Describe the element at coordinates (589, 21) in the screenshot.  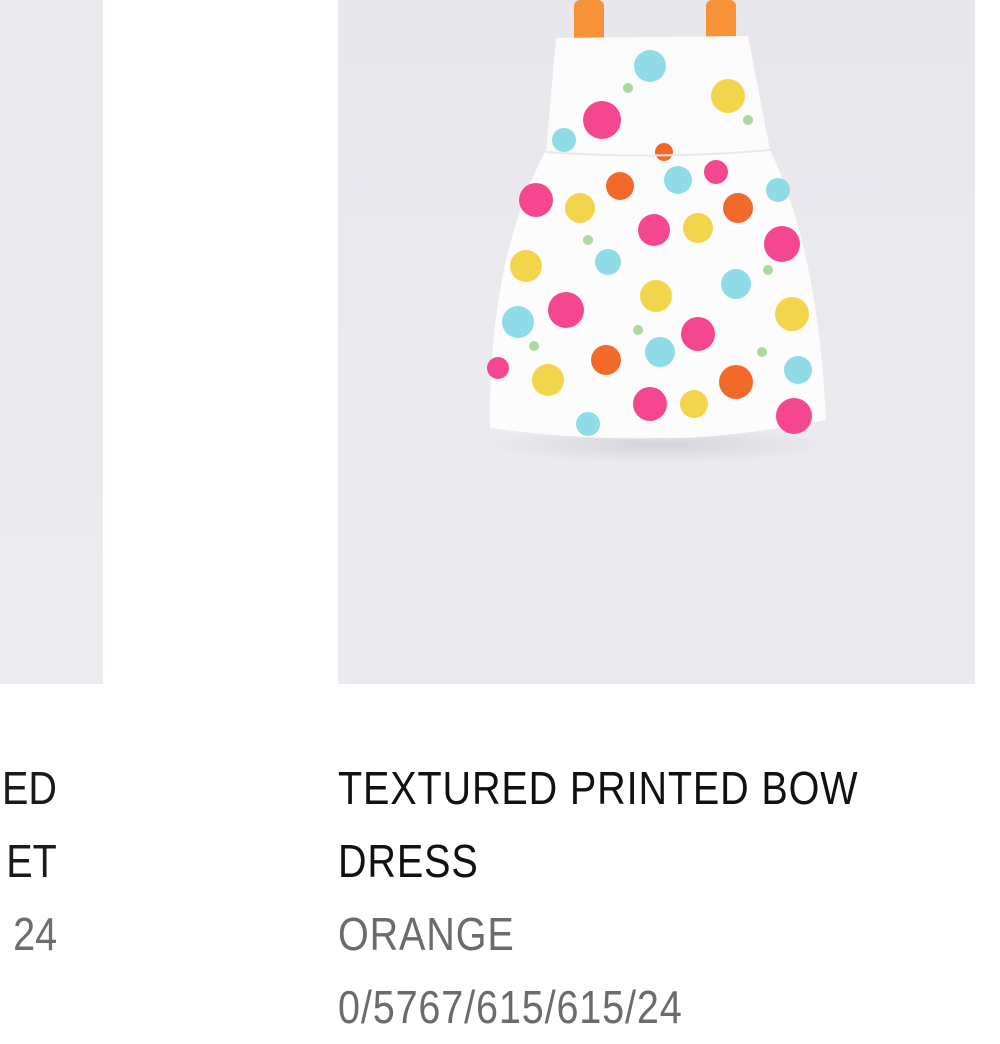
I see `strap-left` at that location.